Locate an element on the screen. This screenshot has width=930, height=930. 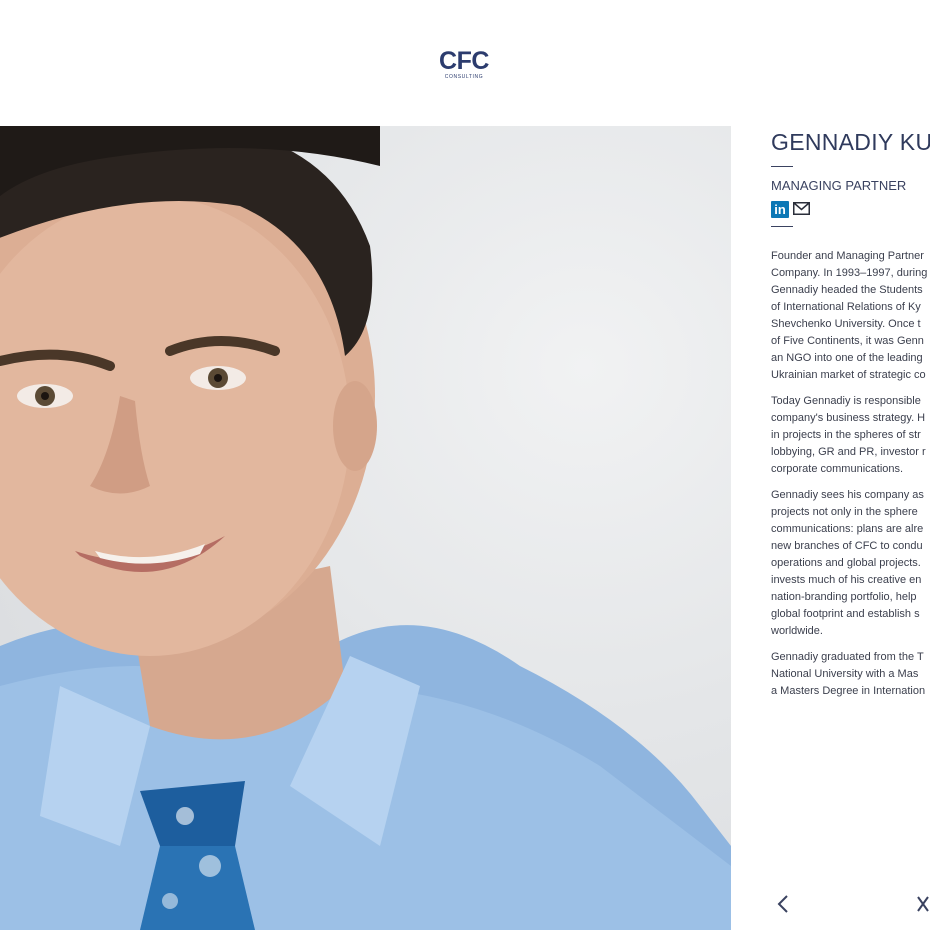
close-icon is located at coordinates (923, 904).